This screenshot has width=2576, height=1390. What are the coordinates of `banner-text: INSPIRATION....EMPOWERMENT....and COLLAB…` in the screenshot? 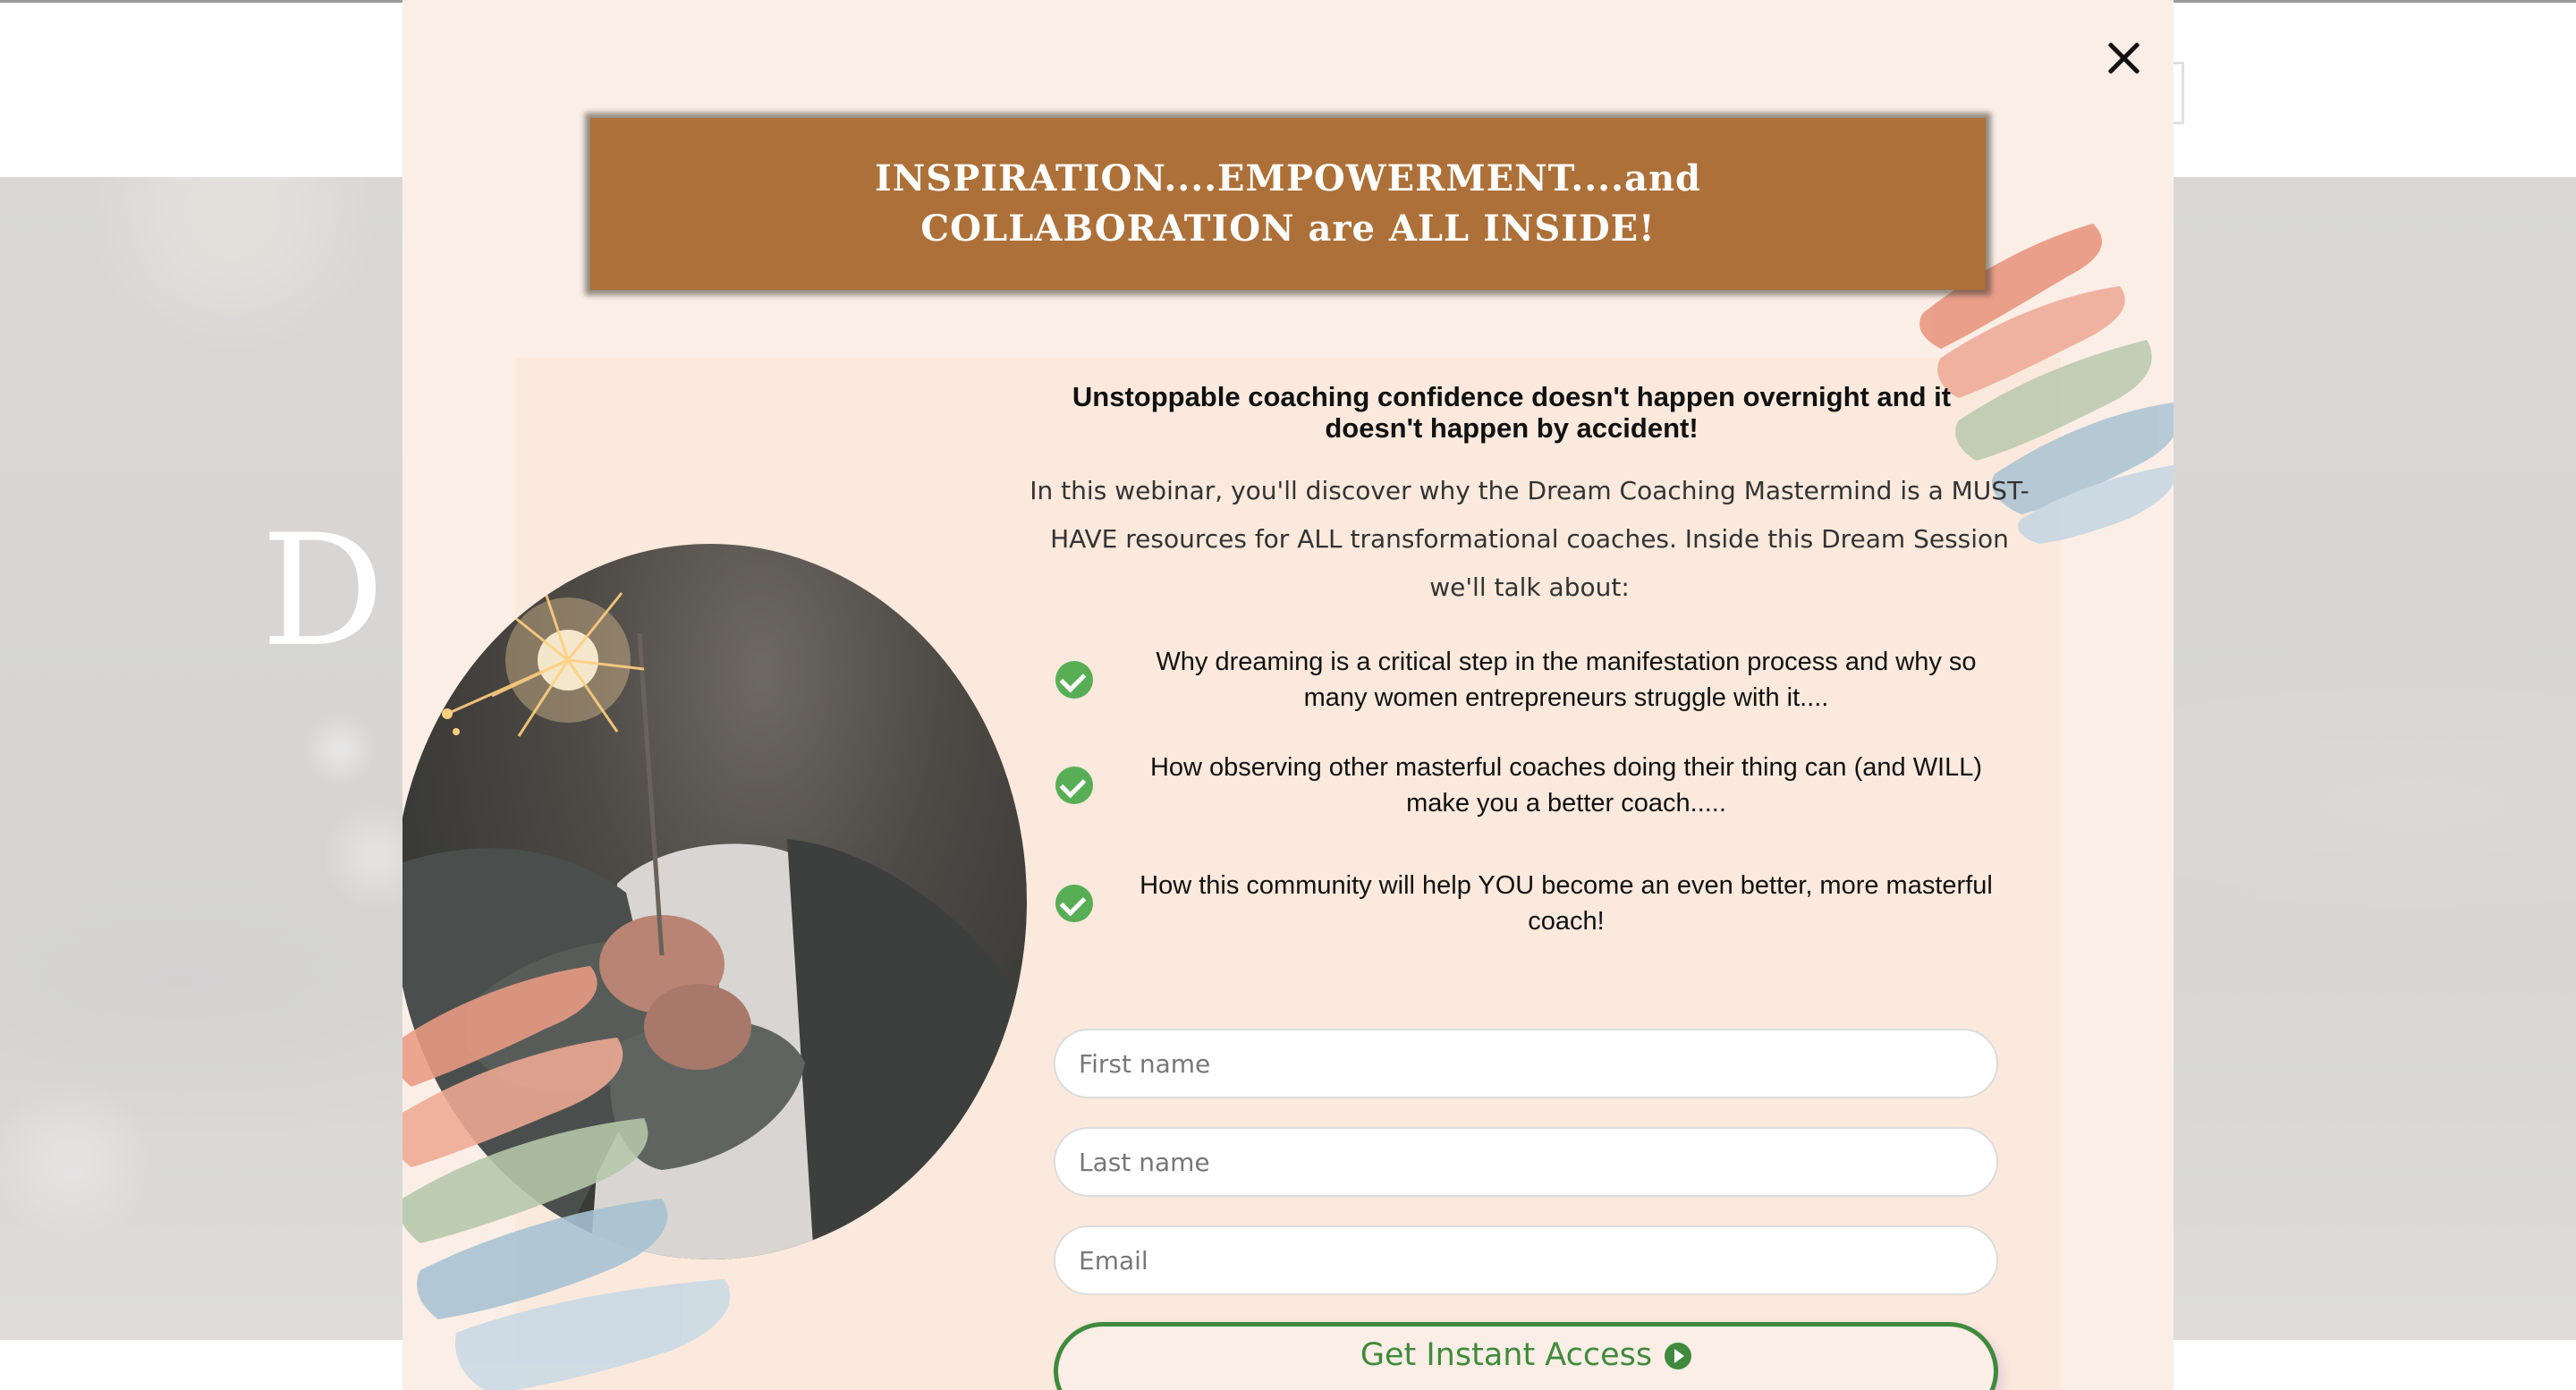 It's located at (1287, 203).